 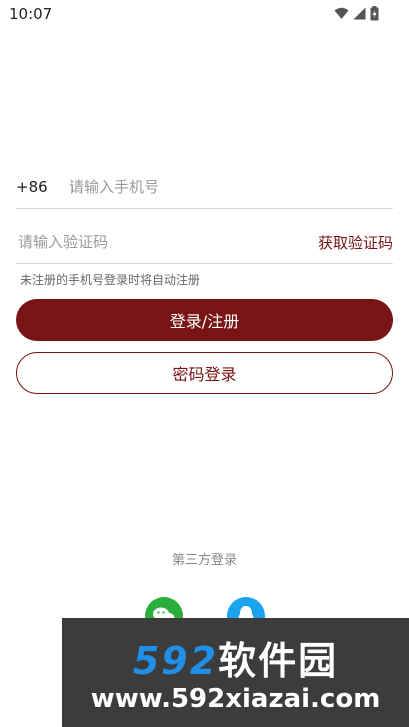 What do you see at coordinates (32, 187) in the screenshot?
I see `country-code: +86` at bounding box center [32, 187].